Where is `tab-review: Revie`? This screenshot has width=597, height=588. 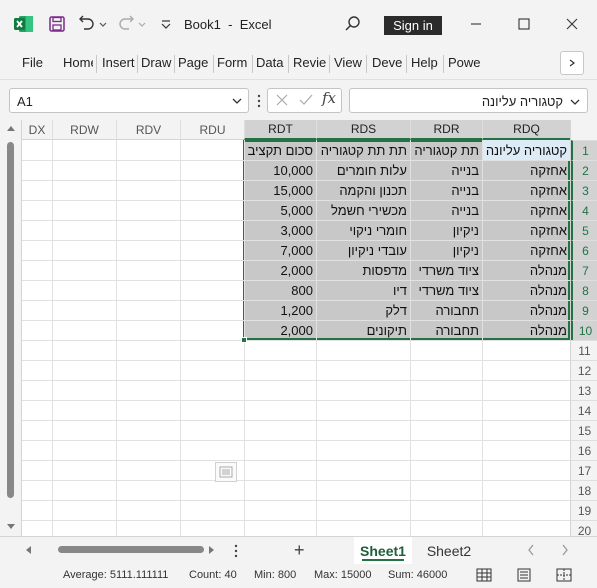 tab-review: Revie is located at coordinates (310, 62).